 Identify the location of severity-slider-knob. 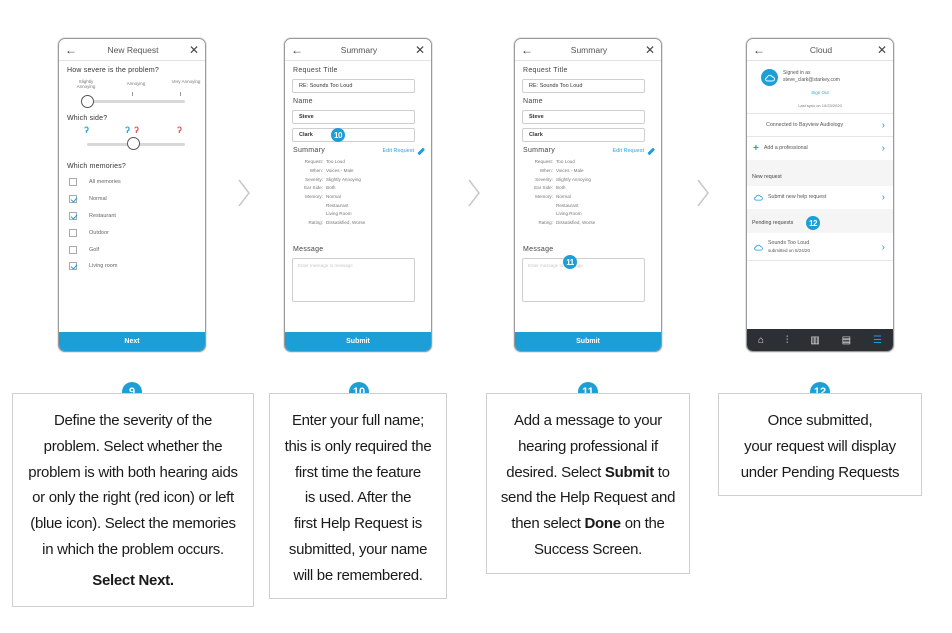
(87, 101).